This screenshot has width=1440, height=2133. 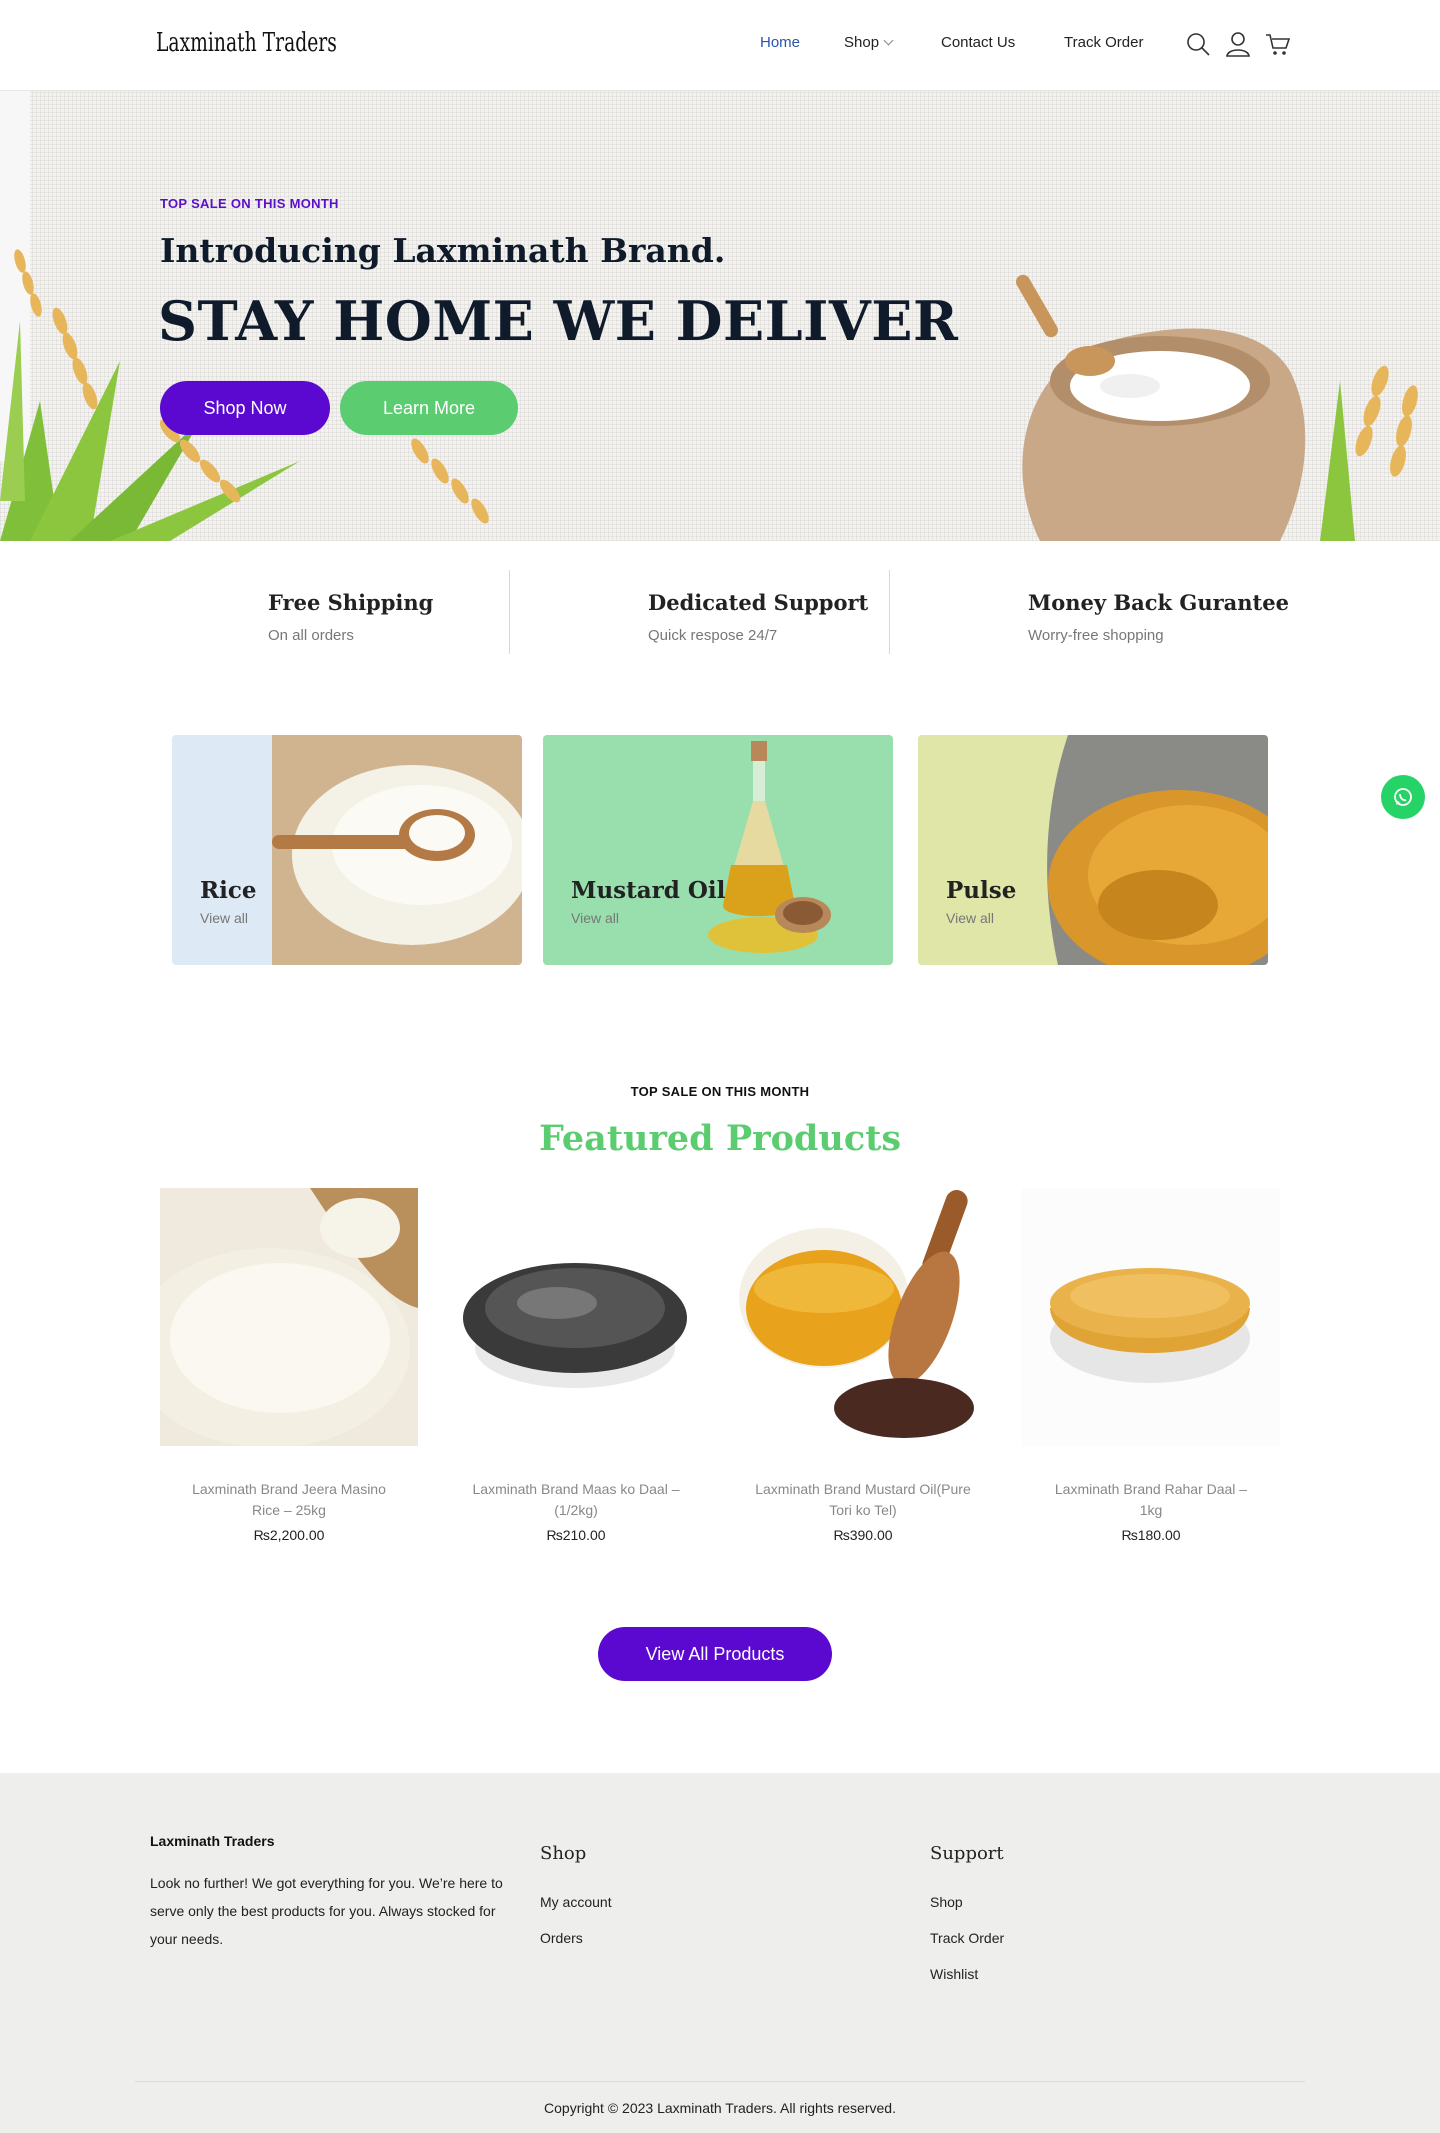 What do you see at coordinates (1151, 1317) in the screenshot?
I see `product-image-rahar-daal` at bounding box center [1151, 1317].